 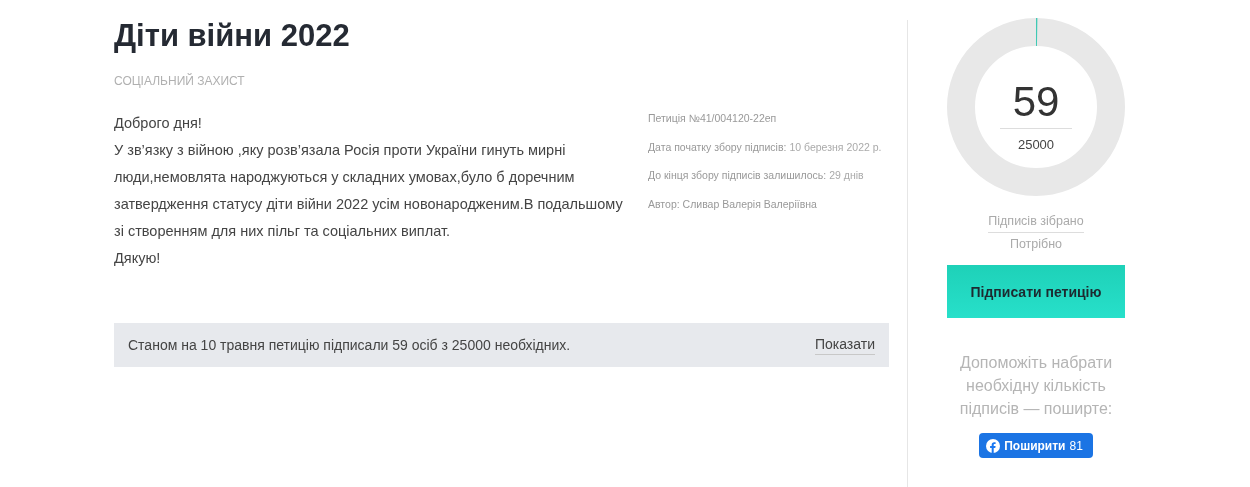 What do you see at coordinates (232, 36) in the screenshot?
I see `petition-title: Діти війни 2022` at bounding box center [232, 36].